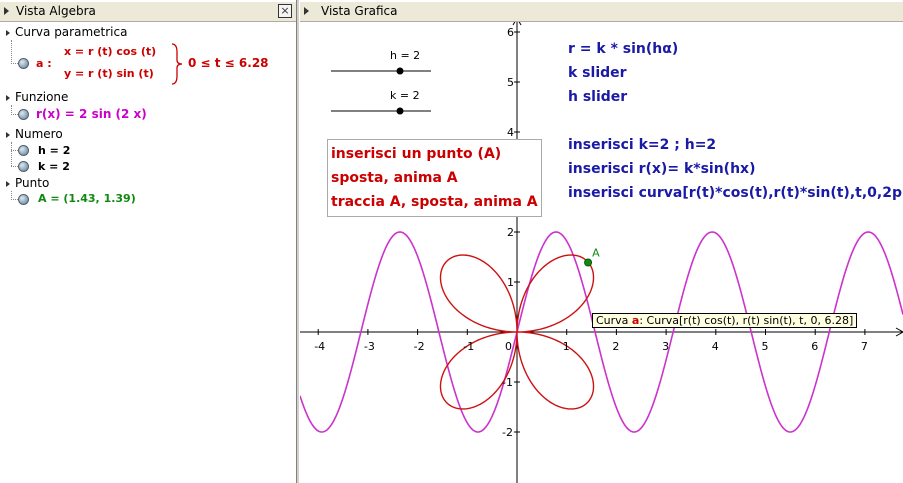  What do you see at coordinates (566, 346) in the screenshot?
I see `x-tick-label: 1` at bounding box center [566, 346].